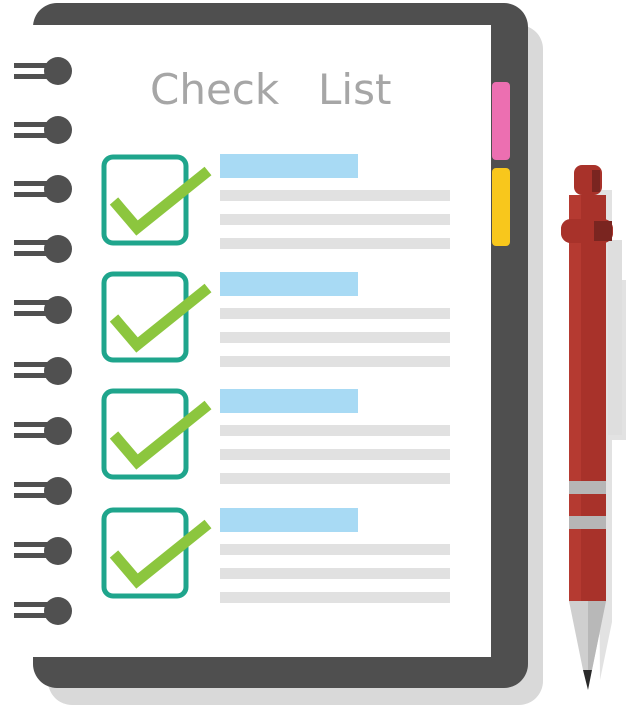 The height and width of the screenshot is (709, 638). Describe the element at coordinates (354, 89) in the screenshot. I see `page-title-list: List` at that location.